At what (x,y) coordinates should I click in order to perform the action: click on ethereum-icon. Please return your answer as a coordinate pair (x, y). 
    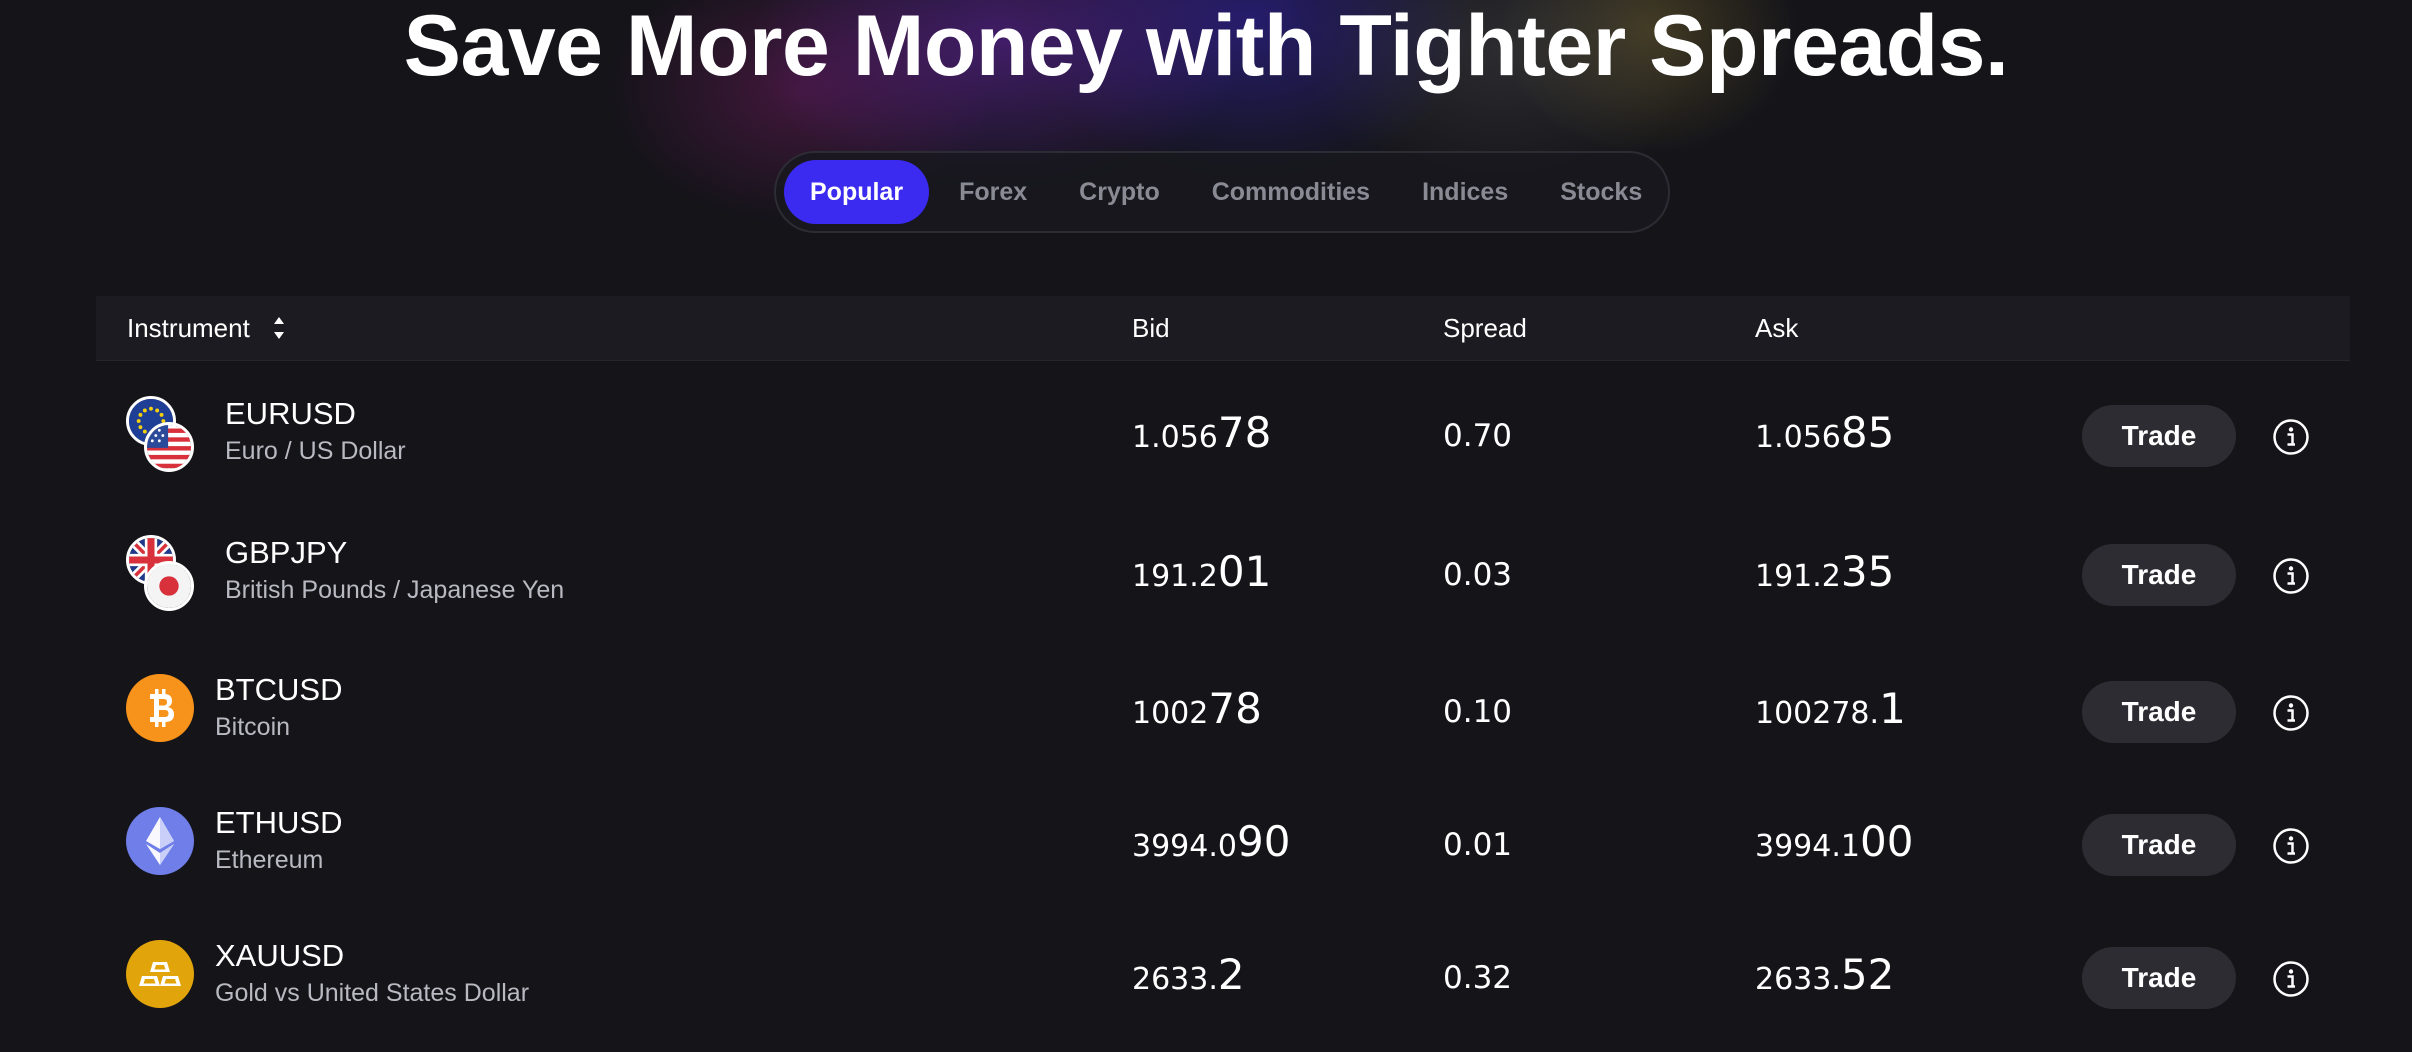
    Looking at the image, I should click on (163, 842).